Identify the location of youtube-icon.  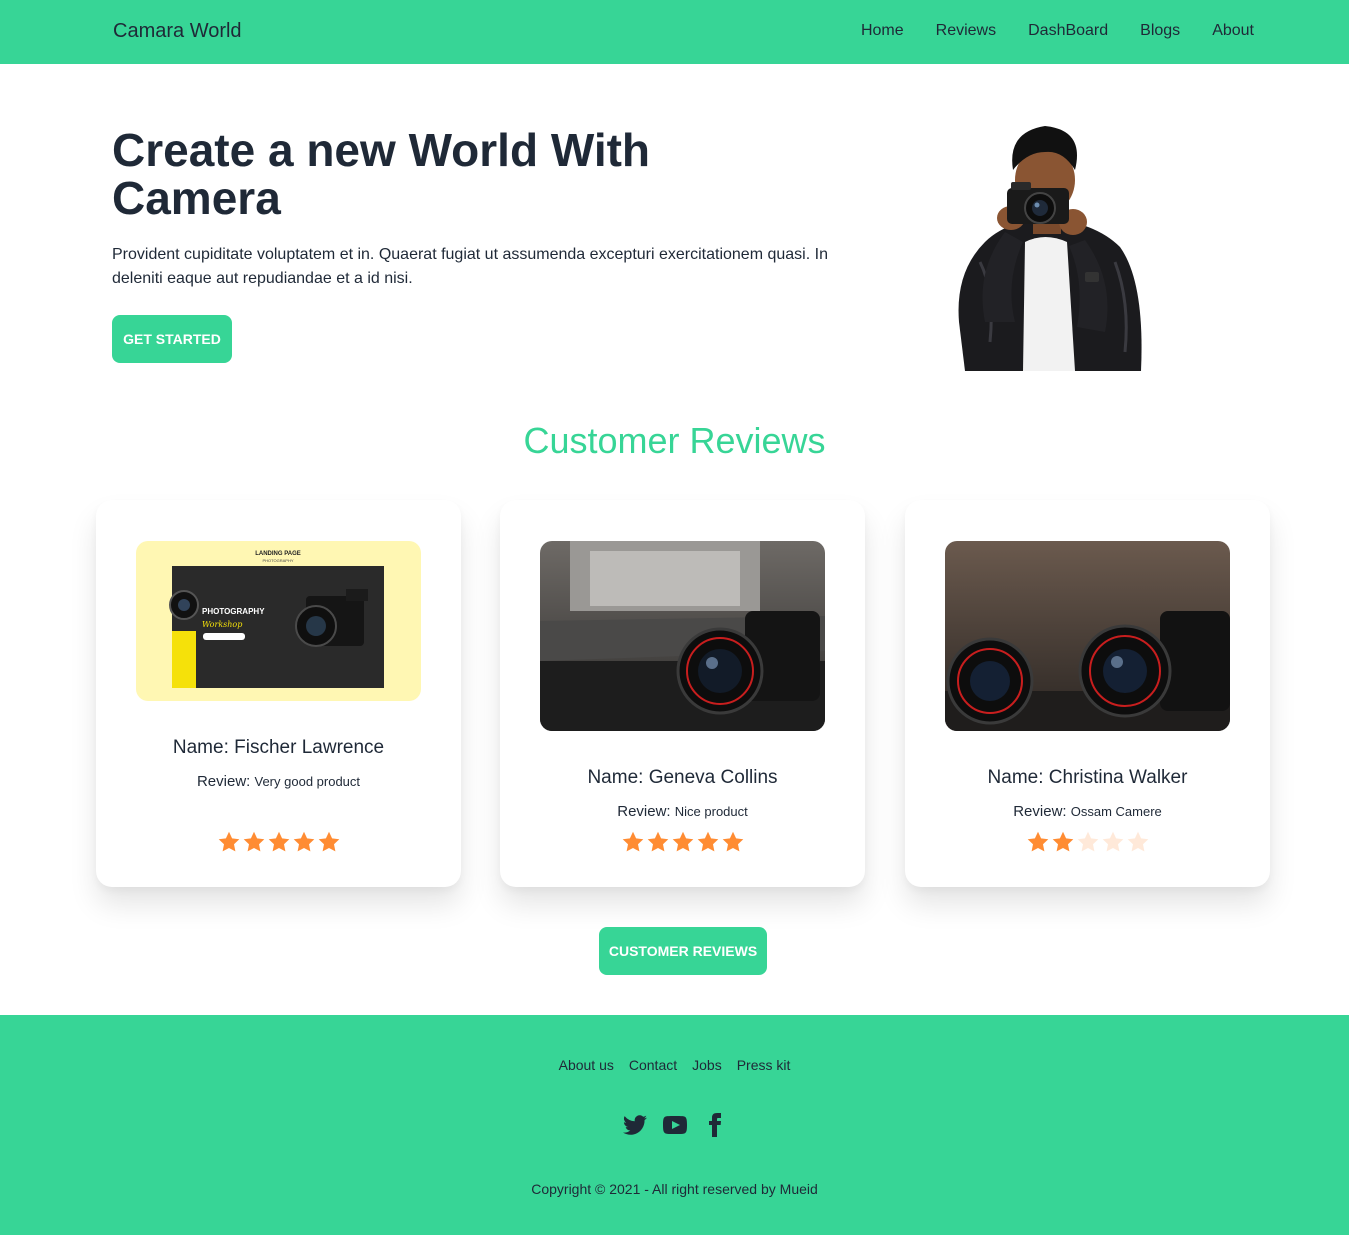
(674, 1125).